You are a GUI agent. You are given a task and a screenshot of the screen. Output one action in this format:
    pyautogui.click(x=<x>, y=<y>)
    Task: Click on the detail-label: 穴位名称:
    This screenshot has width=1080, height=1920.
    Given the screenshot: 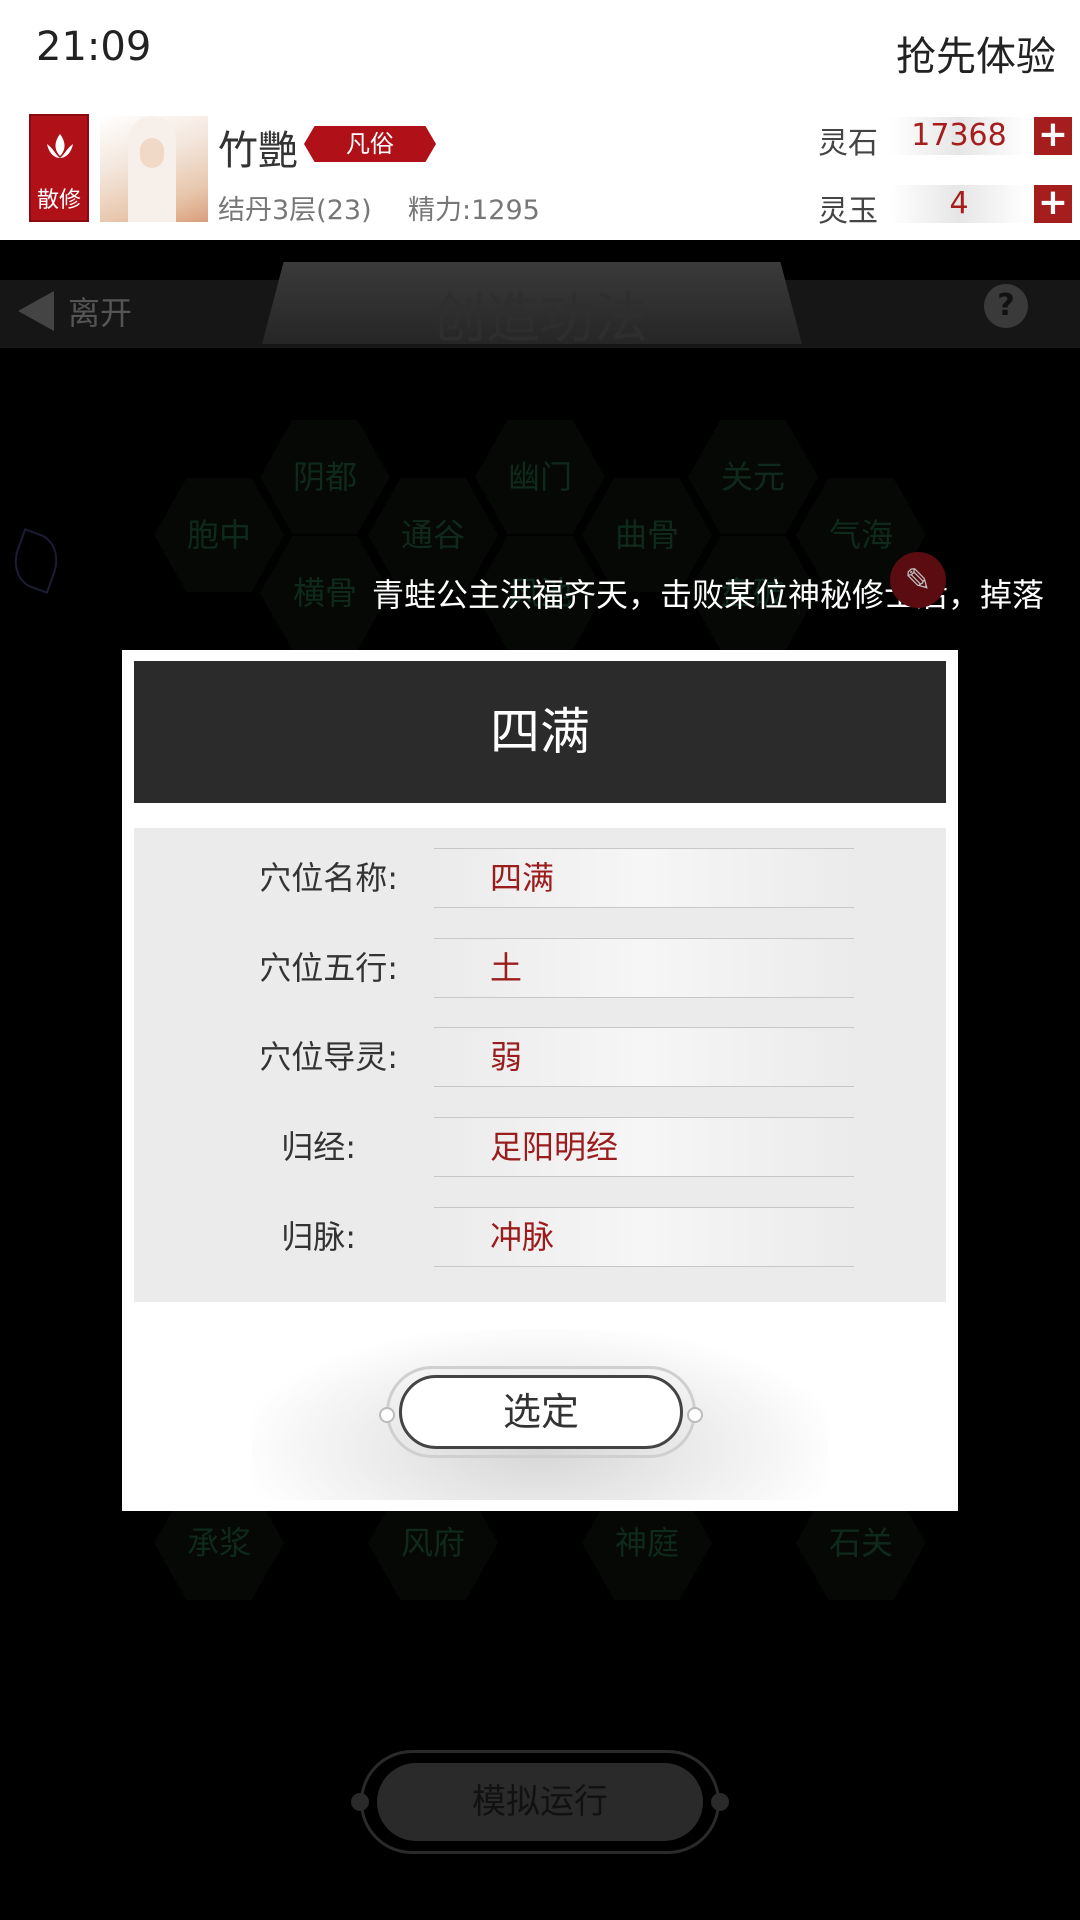 What is the action you would take?
    pyautogui.click(x=328, y=878)
    